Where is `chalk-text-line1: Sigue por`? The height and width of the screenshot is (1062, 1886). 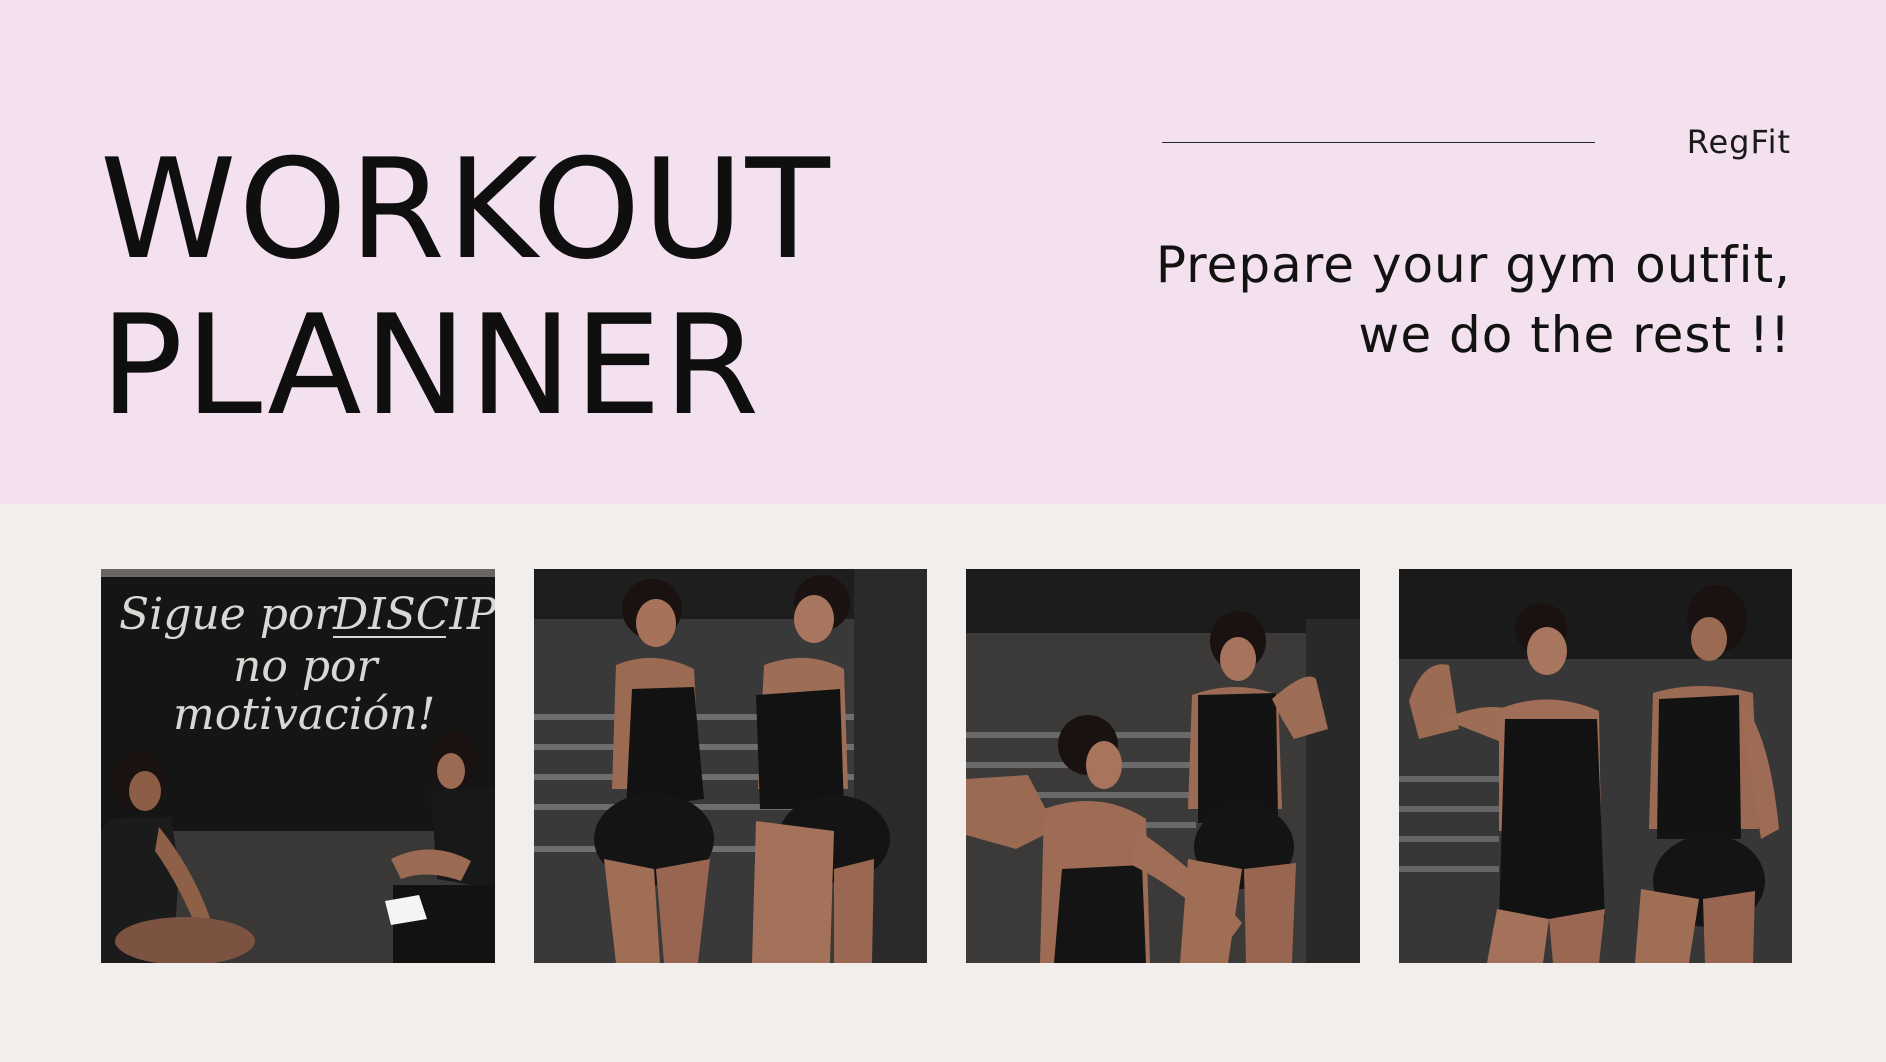
chalk-text-line1: Sigue por is located at coordinates (228, 614).